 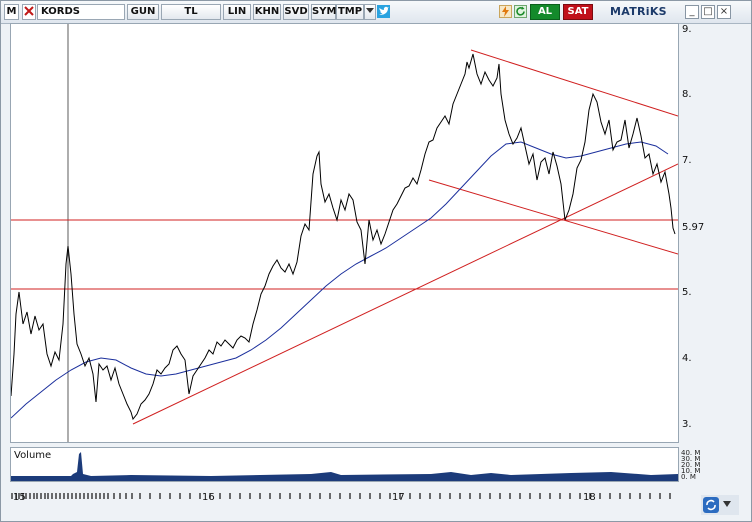 I want to click on x-tick-17: 17, so click(x=398, y=497).